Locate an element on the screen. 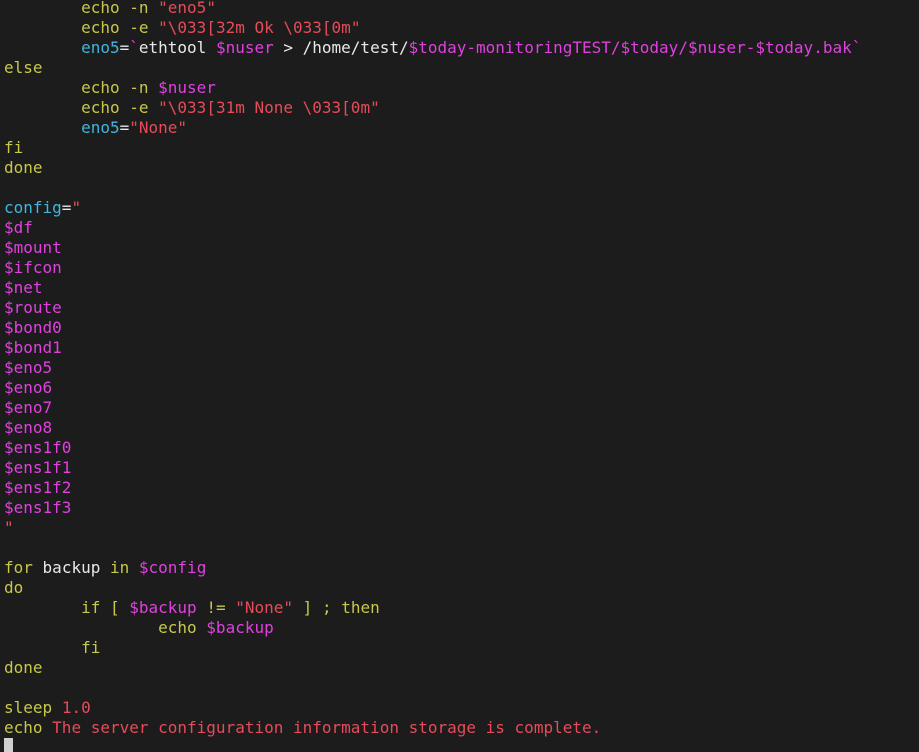 Image resolution: width=919 pixels, height=752 pixels. code-token: do is located at coordinates (14, 587).